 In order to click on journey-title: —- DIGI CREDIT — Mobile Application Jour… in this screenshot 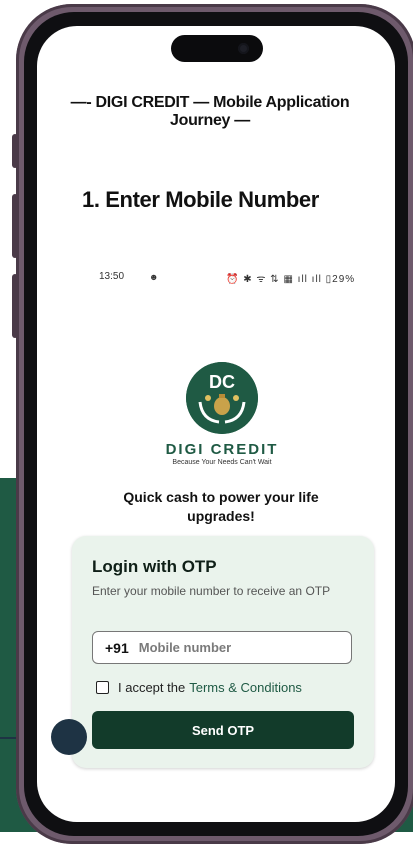, I will do `click(210, 111)`.